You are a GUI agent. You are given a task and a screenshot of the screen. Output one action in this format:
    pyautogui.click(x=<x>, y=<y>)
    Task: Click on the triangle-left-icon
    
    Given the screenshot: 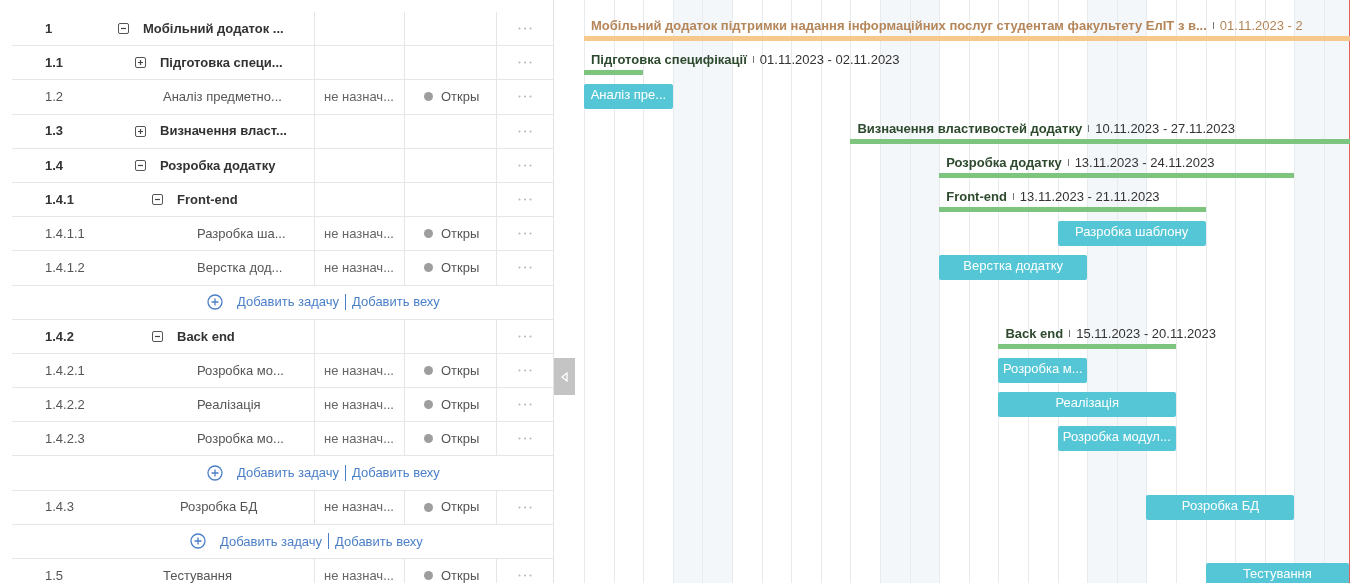 What is the action you would take?
    pyautogui.click(x=564, y=376)
    